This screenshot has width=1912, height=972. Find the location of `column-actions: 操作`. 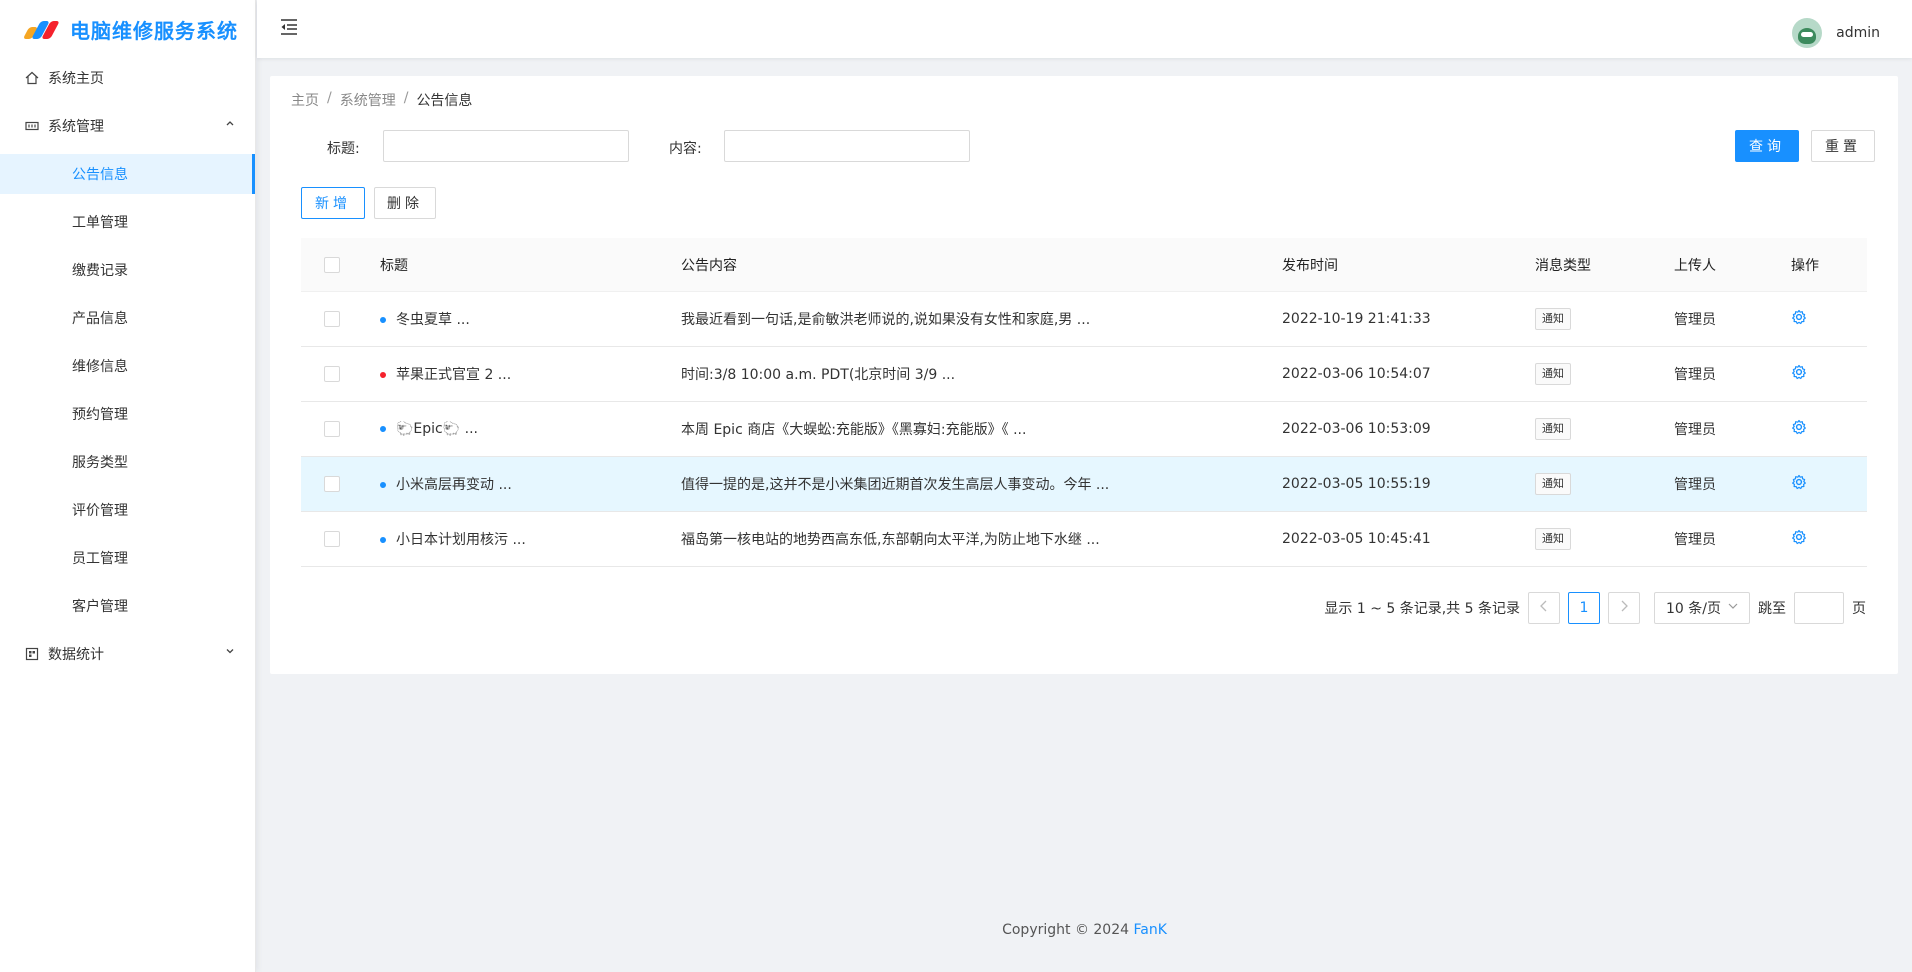

column-actions: 操作 is located at coordinates (1805, 265).